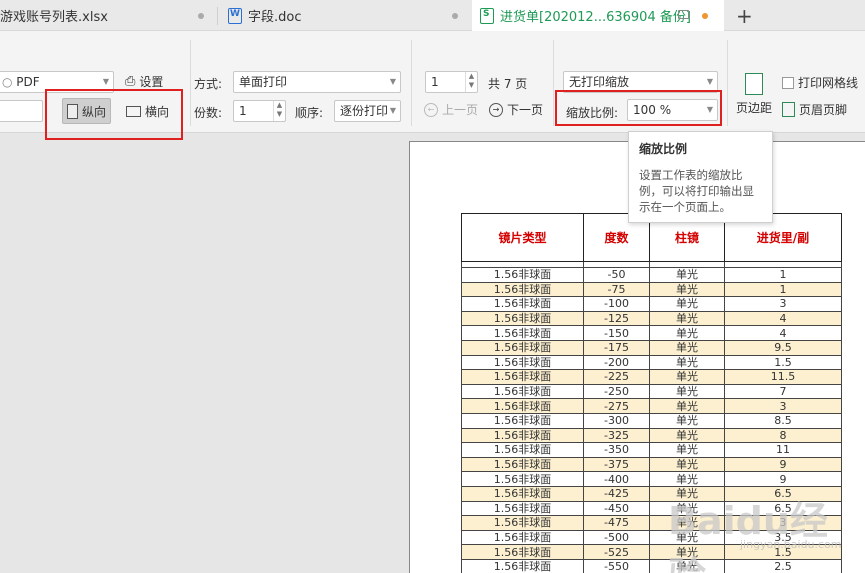 This screenshot has width=865, height=573. What do you see at coordinates (616, 289) in the screenshot?
I see `table-cell: -75` at bounding box center [616, 289].